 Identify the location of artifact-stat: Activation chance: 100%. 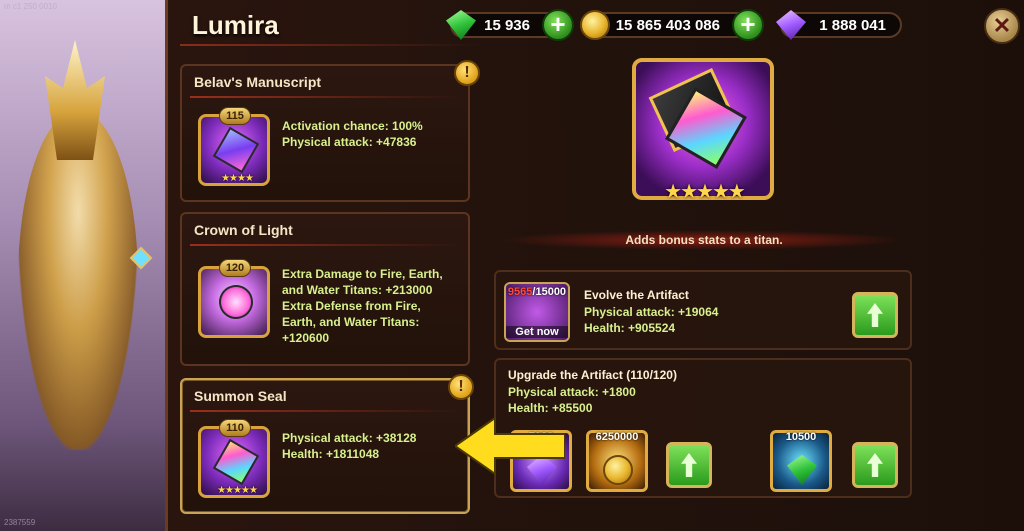
(352, 126).